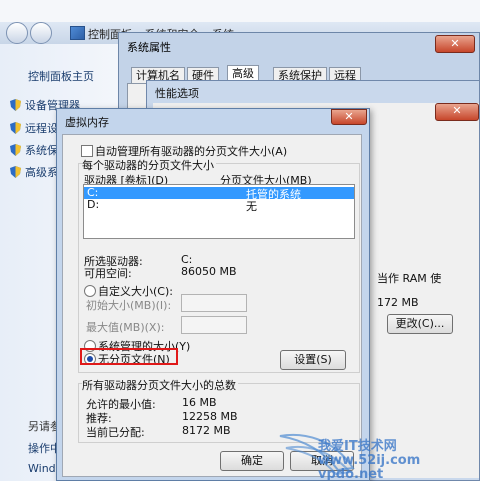 The height and width of the screenshot is (481, 480). Describe the element at coordinates (41, 172) in the screenshot. I see `sidebar-item-label: 高级系` at that location.